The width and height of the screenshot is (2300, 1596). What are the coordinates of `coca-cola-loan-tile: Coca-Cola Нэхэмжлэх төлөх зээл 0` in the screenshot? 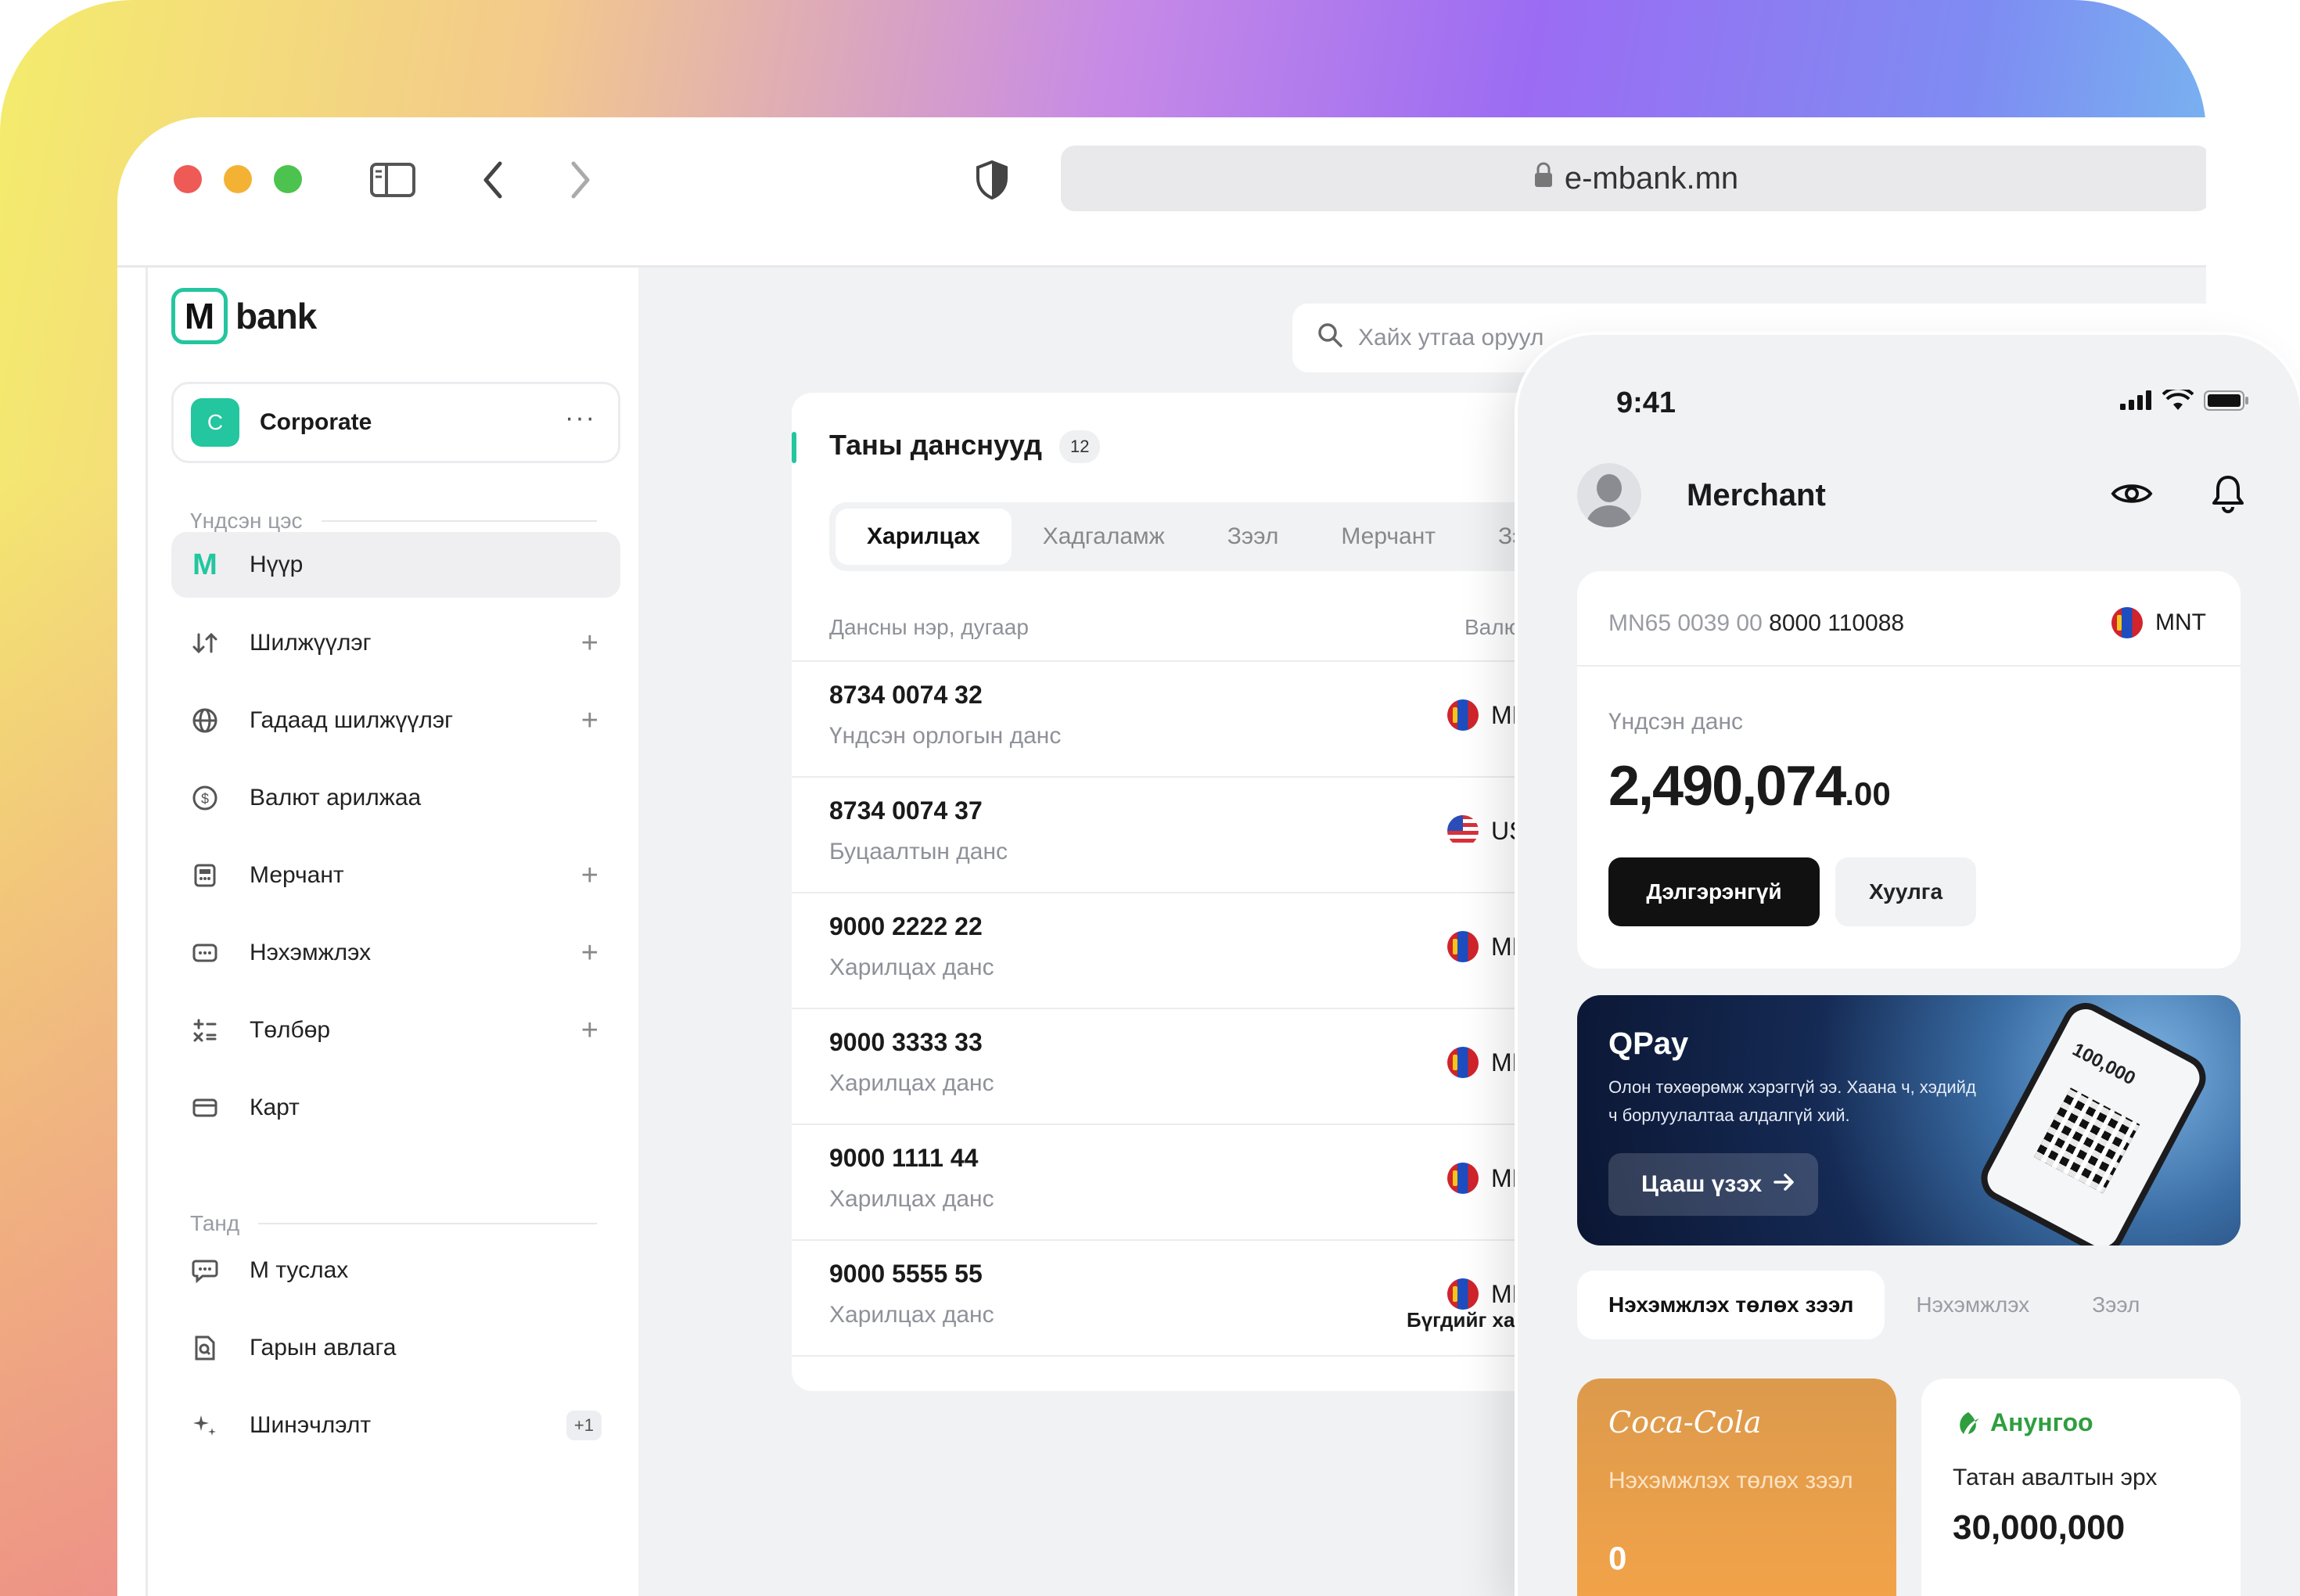 It's located at (1736, 1487).